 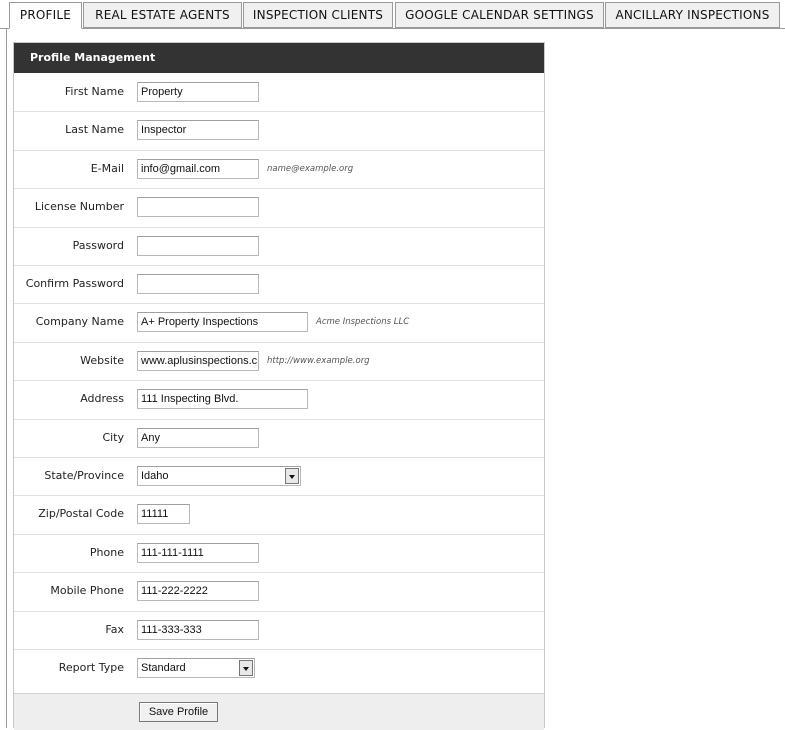 I want to click on report-type-label: Report Type, so click(x=91, y=667).